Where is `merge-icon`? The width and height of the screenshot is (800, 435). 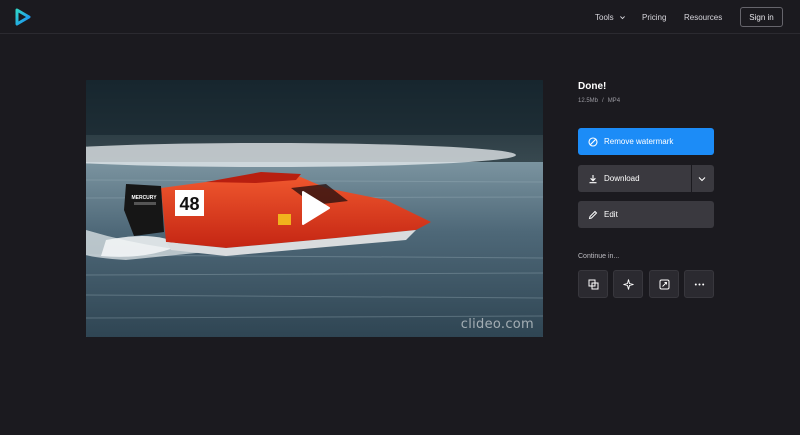 merge-icon is located at coordinates (593, 284).